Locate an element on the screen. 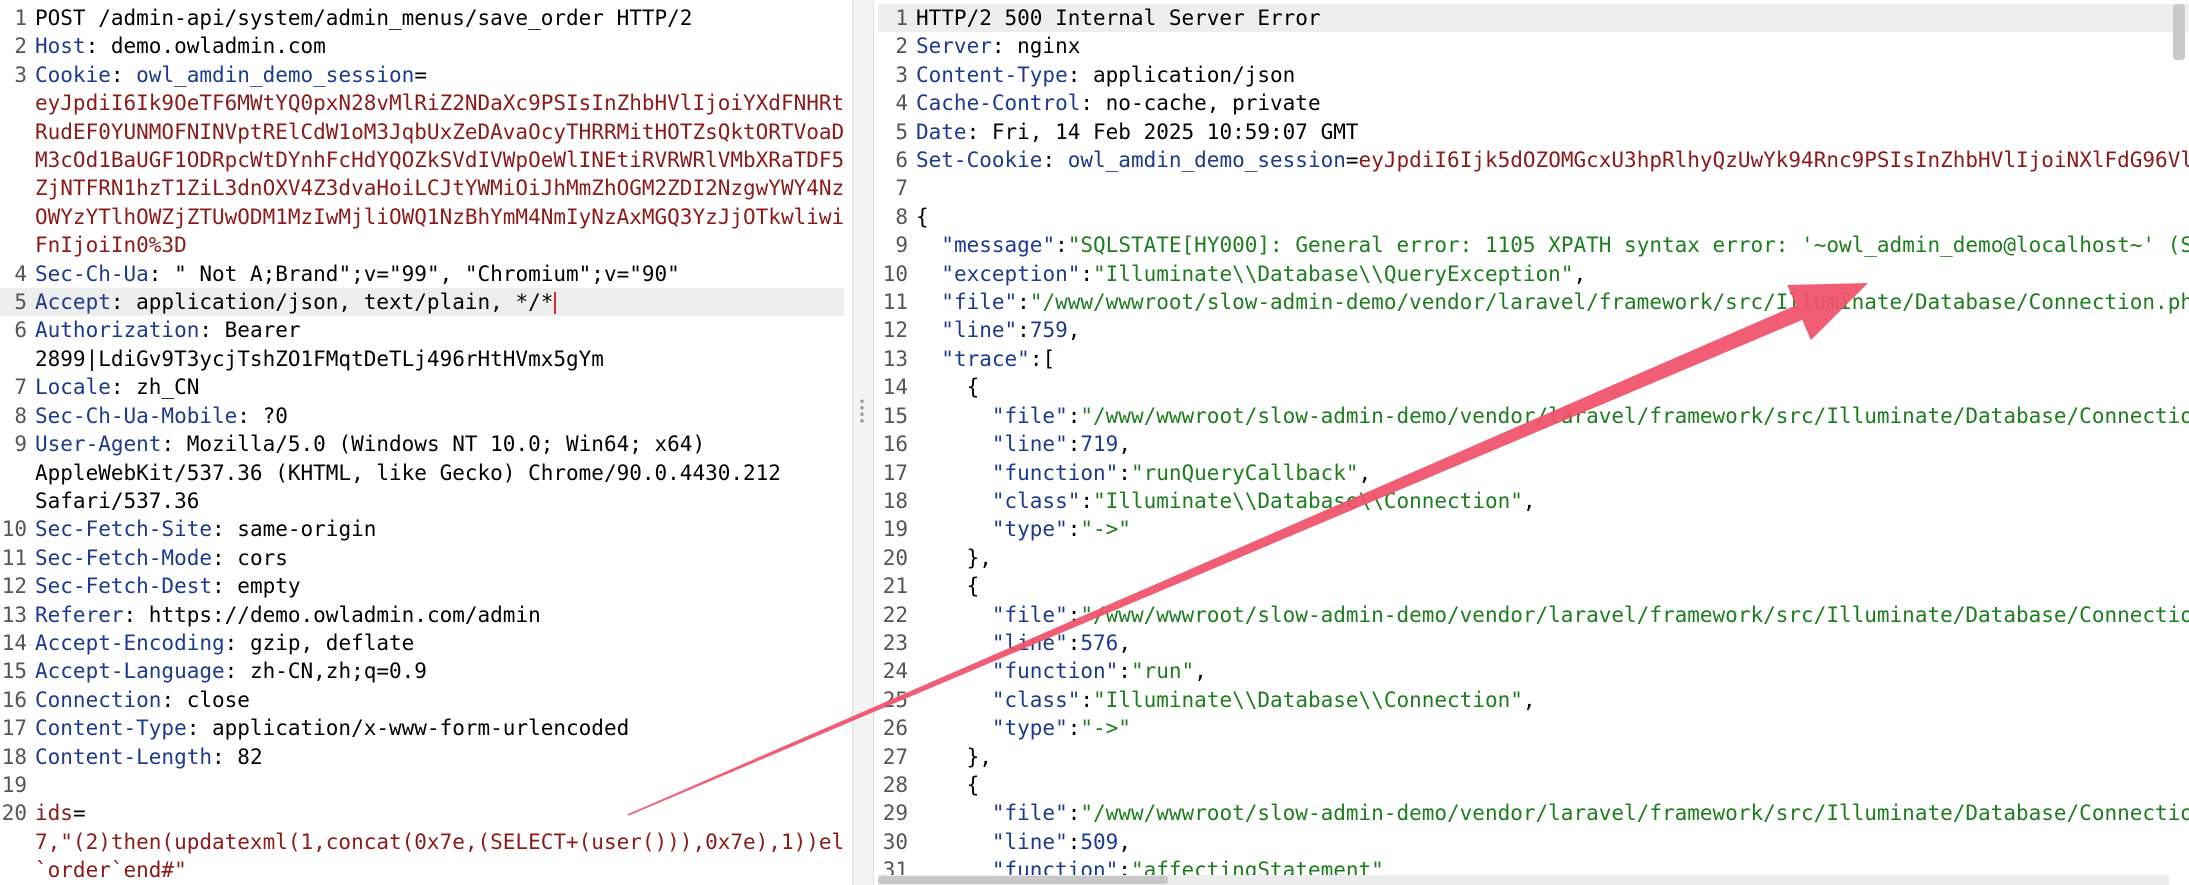 This screenshot has width=2189, height=885. line-text: Date: Fri, 14 Feb 2025 10:59:07 GMT is located at coordinates (1552, 132).